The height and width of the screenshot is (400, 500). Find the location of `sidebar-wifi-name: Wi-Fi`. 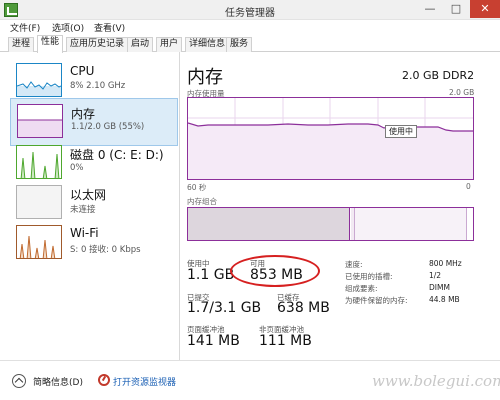

sidebar-wifi-name: Wi-Fi is located at coordinates (84, 233).